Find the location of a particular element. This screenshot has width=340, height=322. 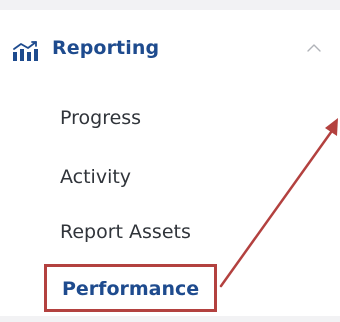

sidebar-item-report-assets: Report Assets is located at coordinates (125, 232).